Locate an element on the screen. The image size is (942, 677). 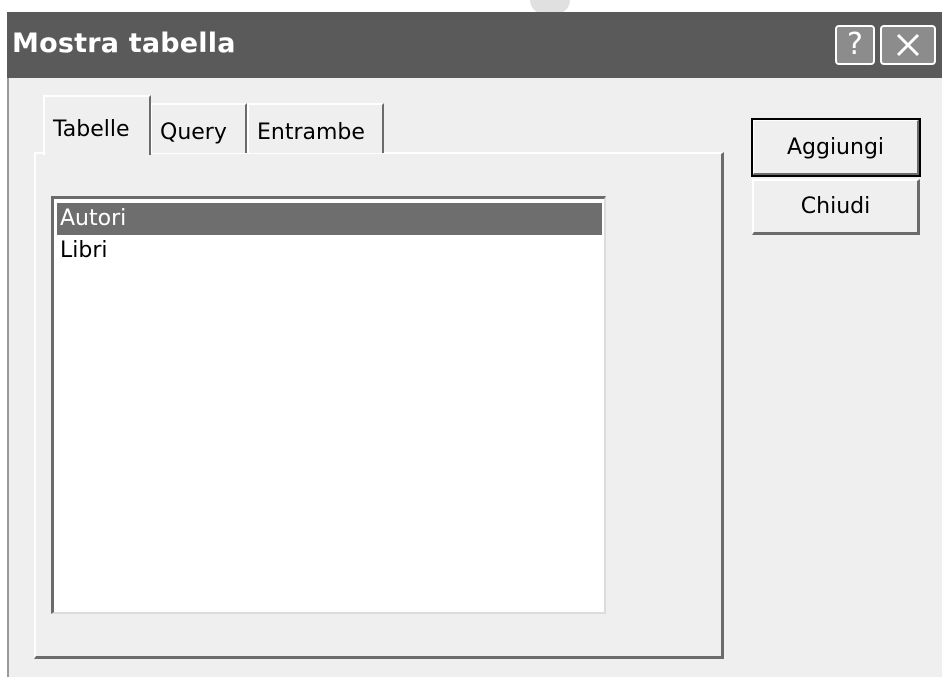
add-button: Aggiungi is located at coordinates (836, 147).